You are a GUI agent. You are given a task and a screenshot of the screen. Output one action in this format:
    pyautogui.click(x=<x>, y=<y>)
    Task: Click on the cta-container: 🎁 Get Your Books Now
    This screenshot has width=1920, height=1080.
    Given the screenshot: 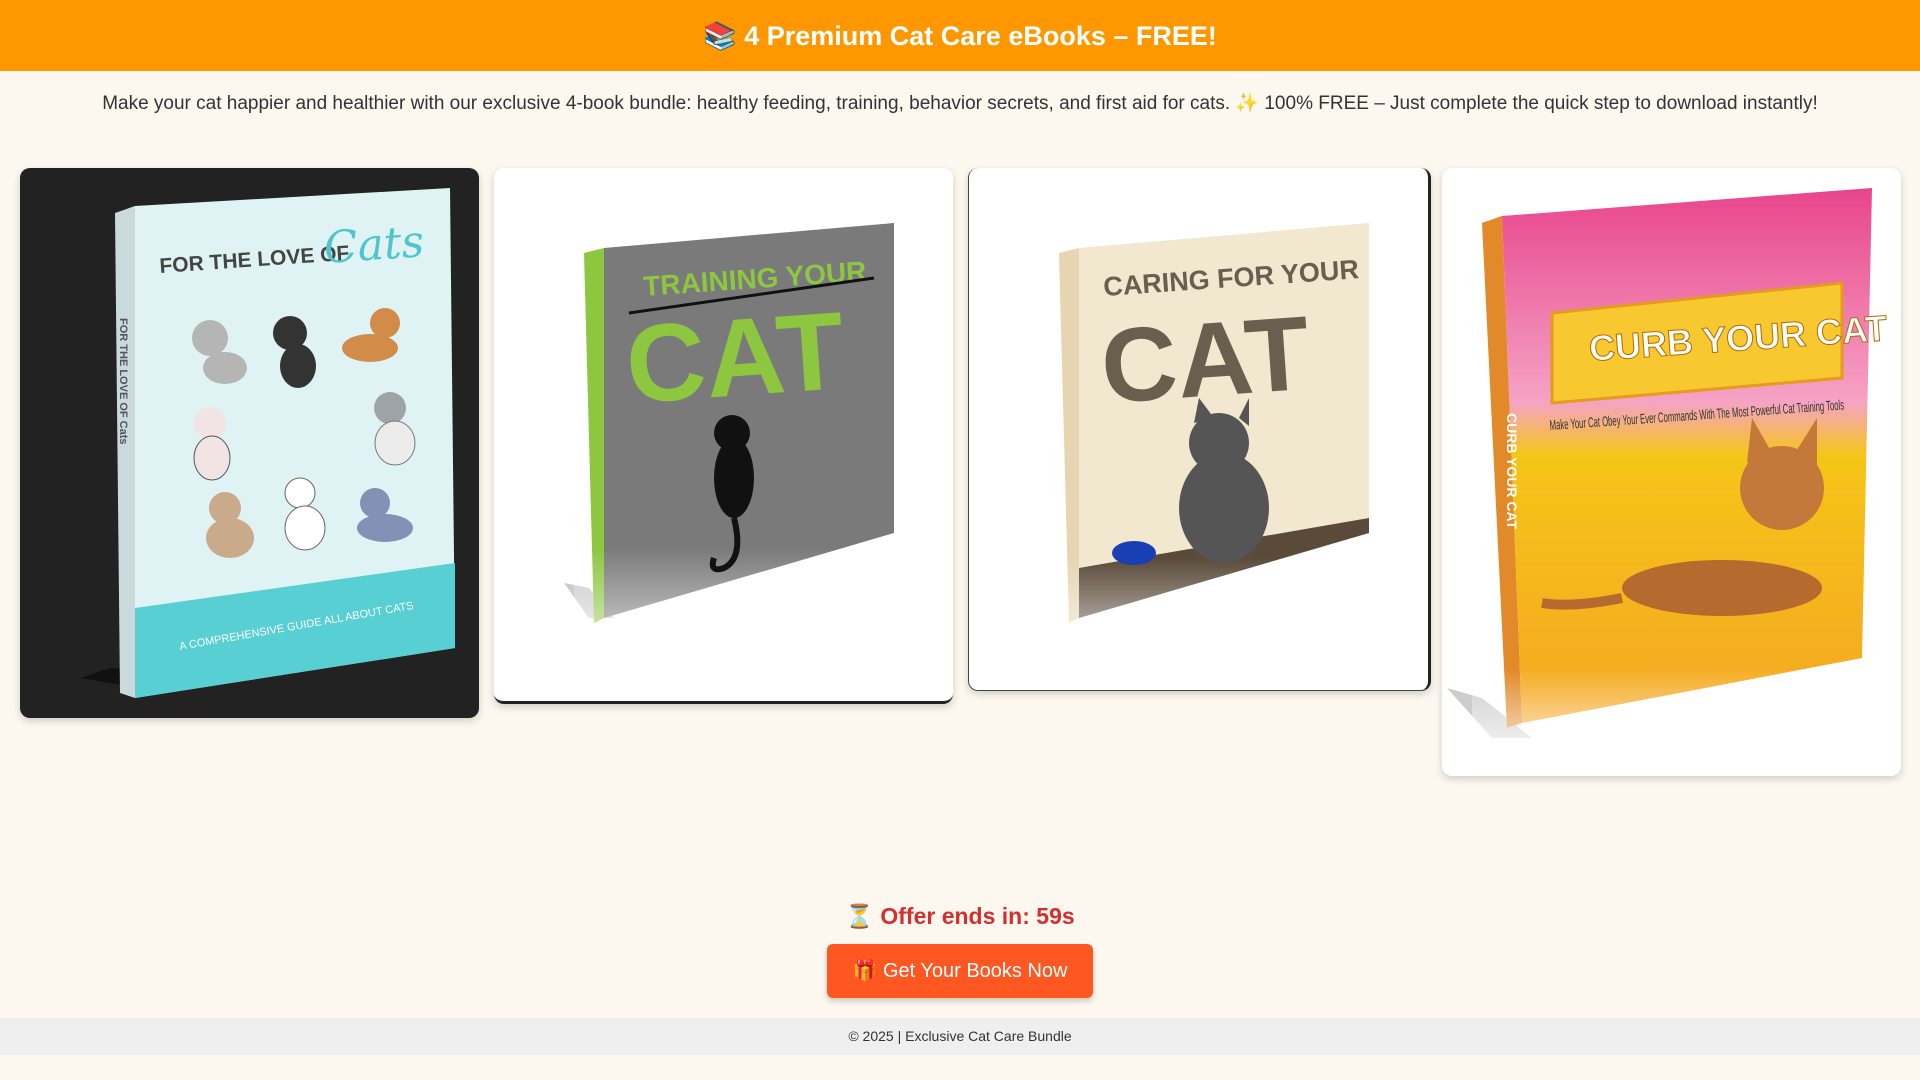 What is the action you would take?
    pyautogui.click(x=960, y=971)
    